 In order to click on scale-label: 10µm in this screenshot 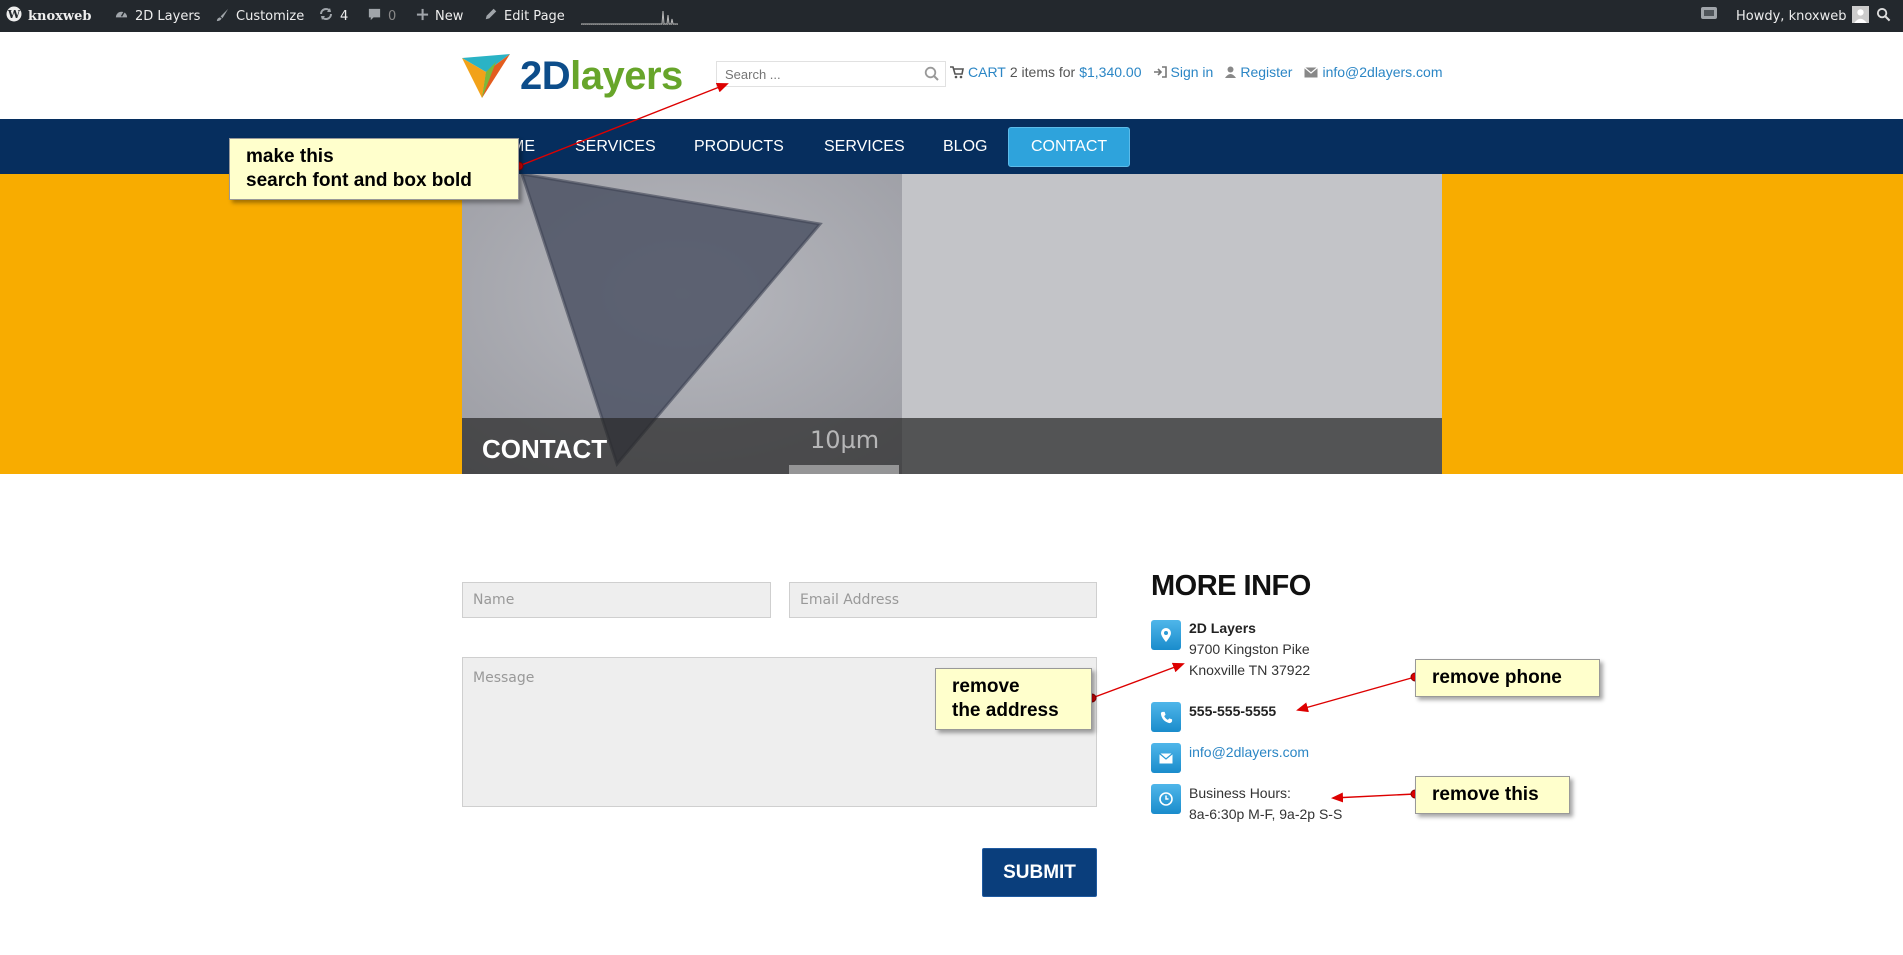, I will do `click(845, 440)`.